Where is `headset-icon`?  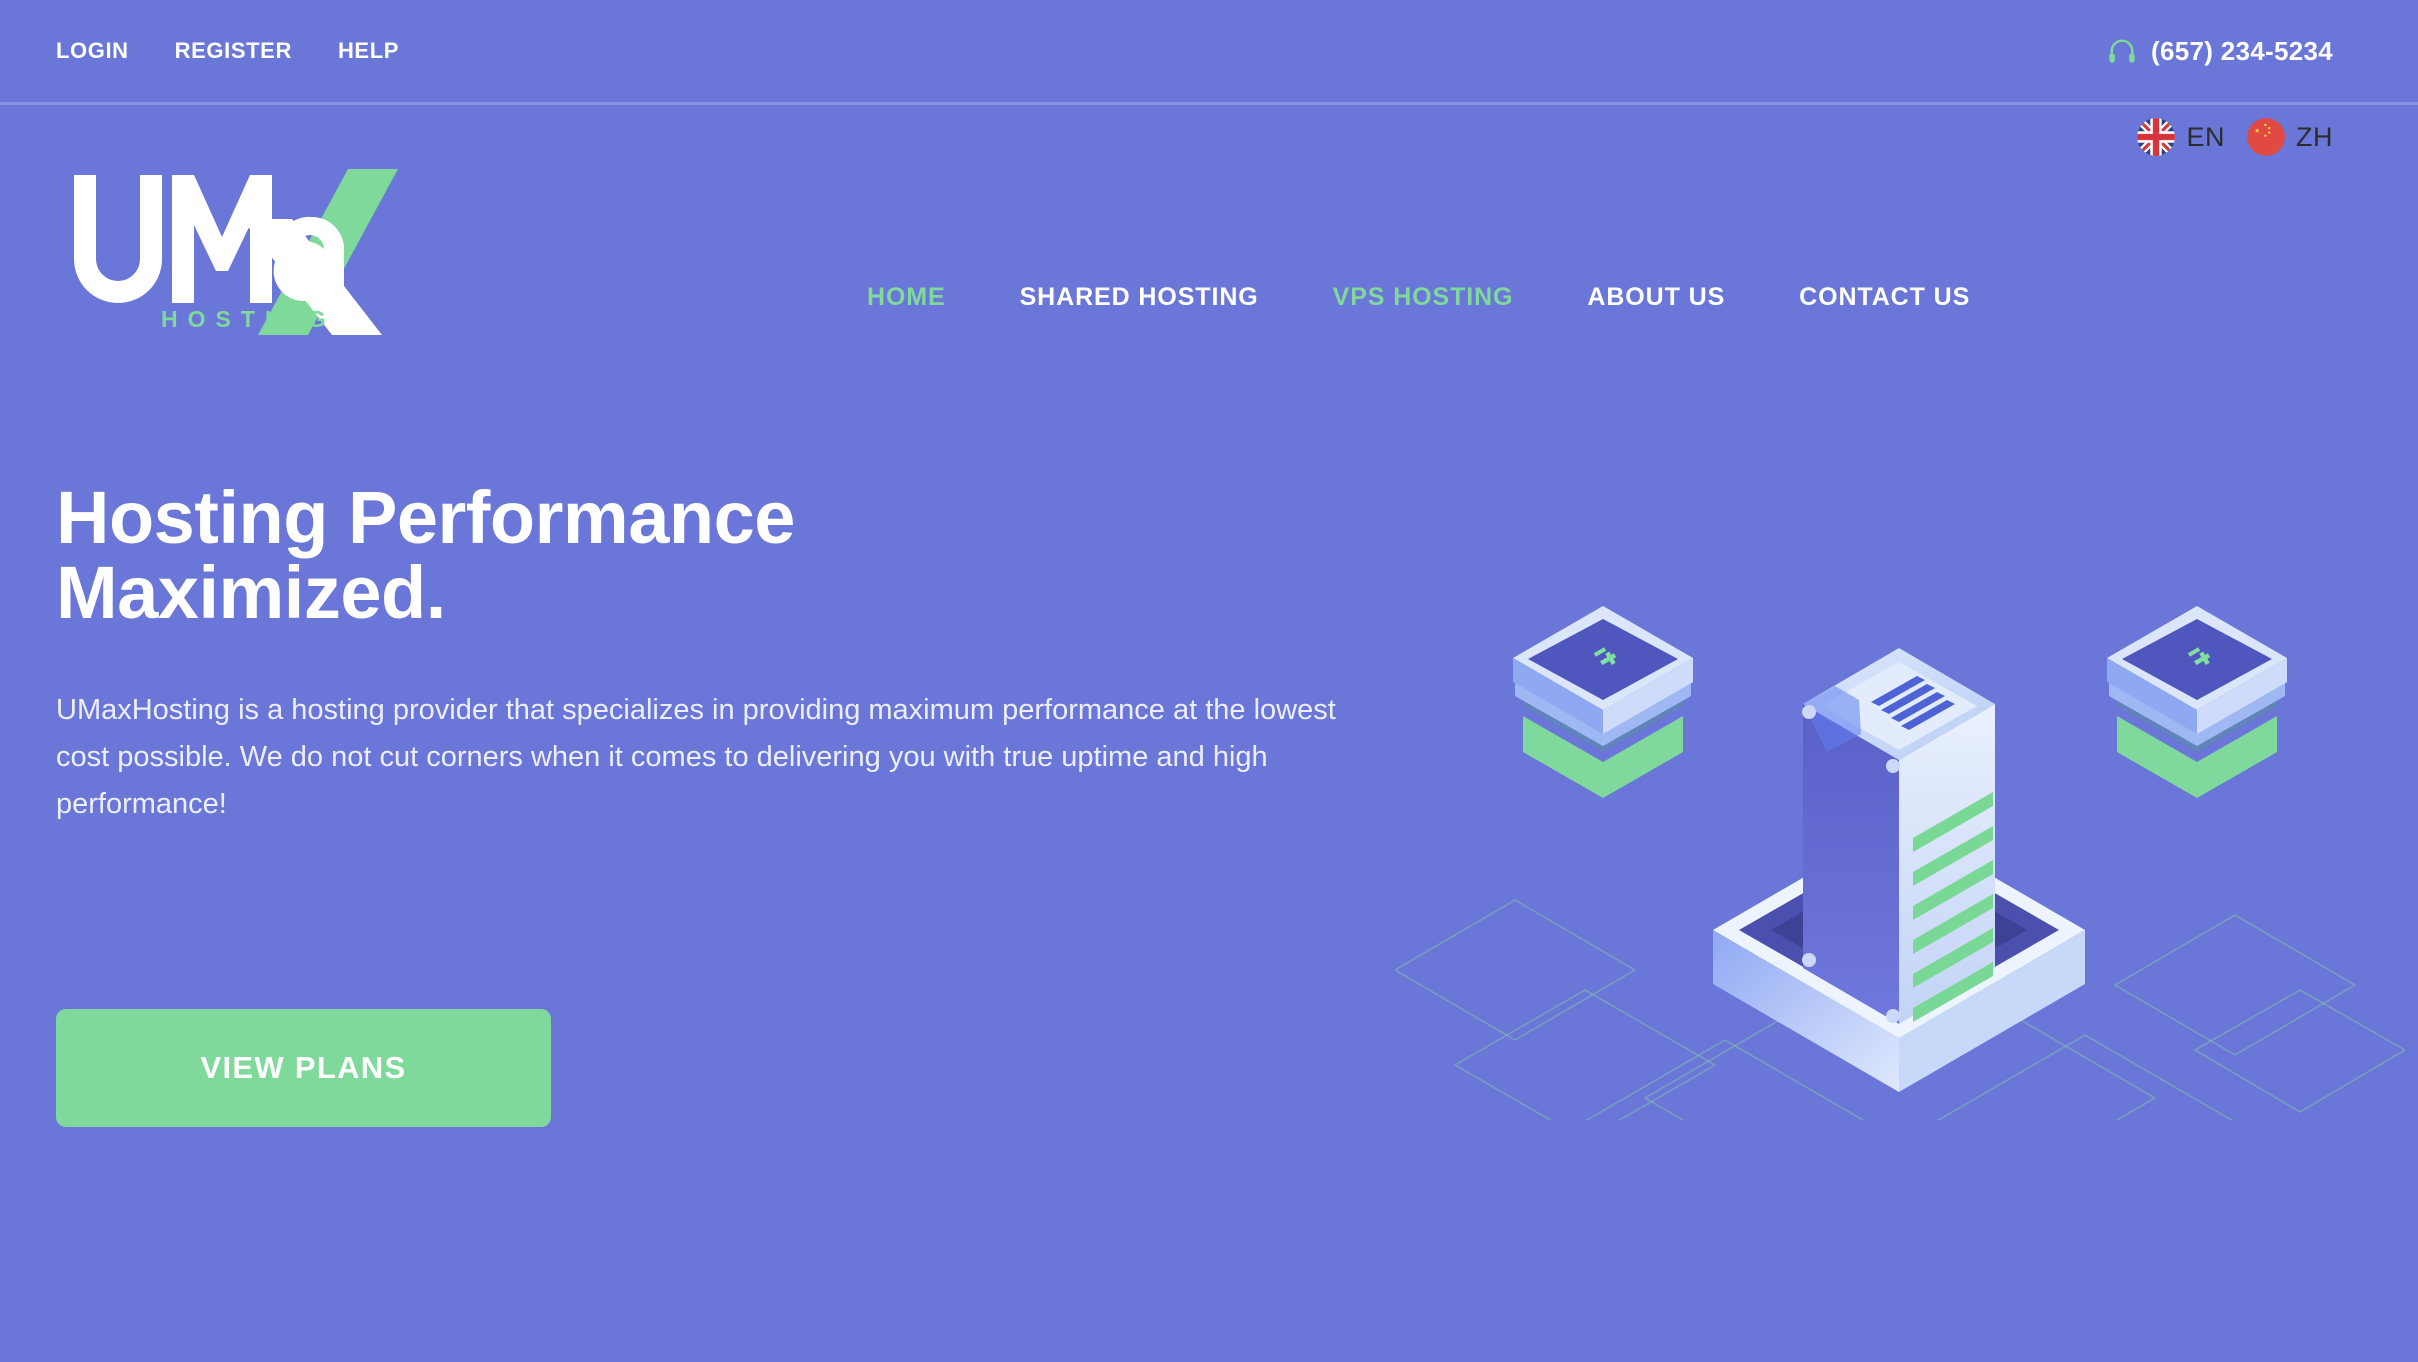
headset-icon is located at coordinates (2122, 51).